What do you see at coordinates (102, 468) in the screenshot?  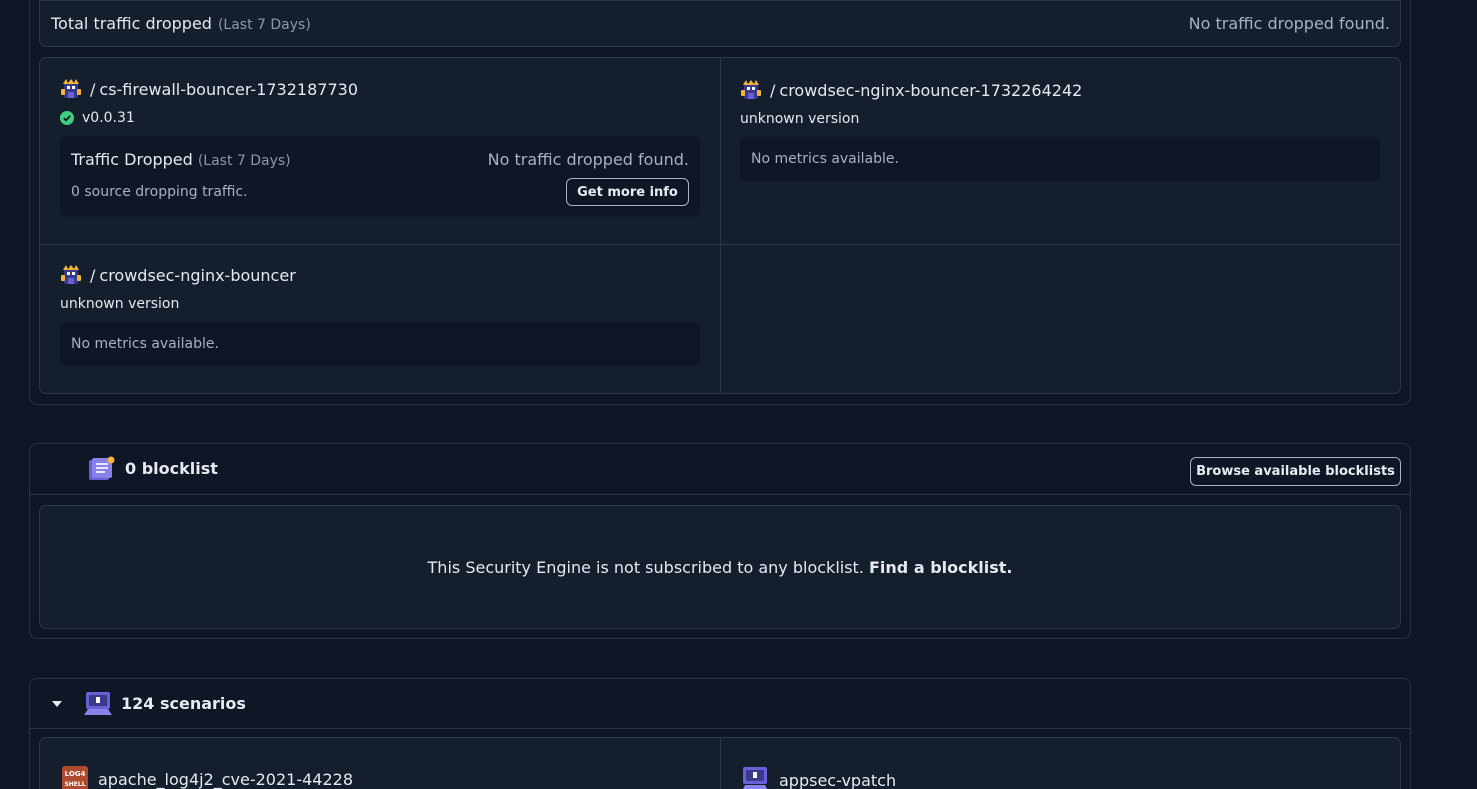 I see `blocklist-icon` at bounding box center [102, 468].